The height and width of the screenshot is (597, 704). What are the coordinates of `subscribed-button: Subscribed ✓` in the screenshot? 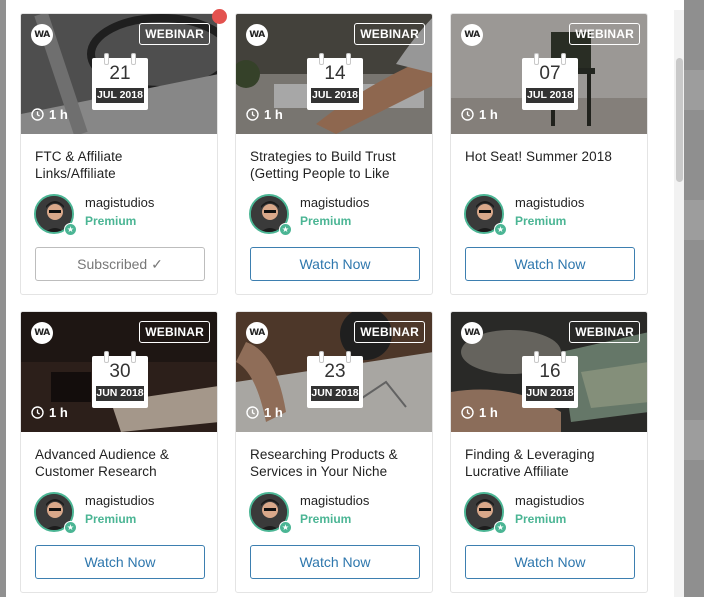 It's located at (120, 264).